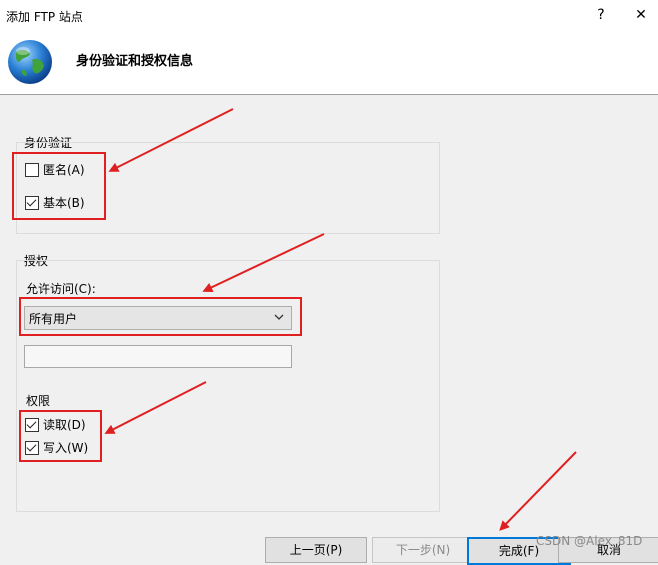 The height and width of the screenshot is (565, 658). What do you see at coordinates (61, 289) in the screenshot?
I see `allow-access-label: 允许访问(C):` at bounding box center [61, 289].